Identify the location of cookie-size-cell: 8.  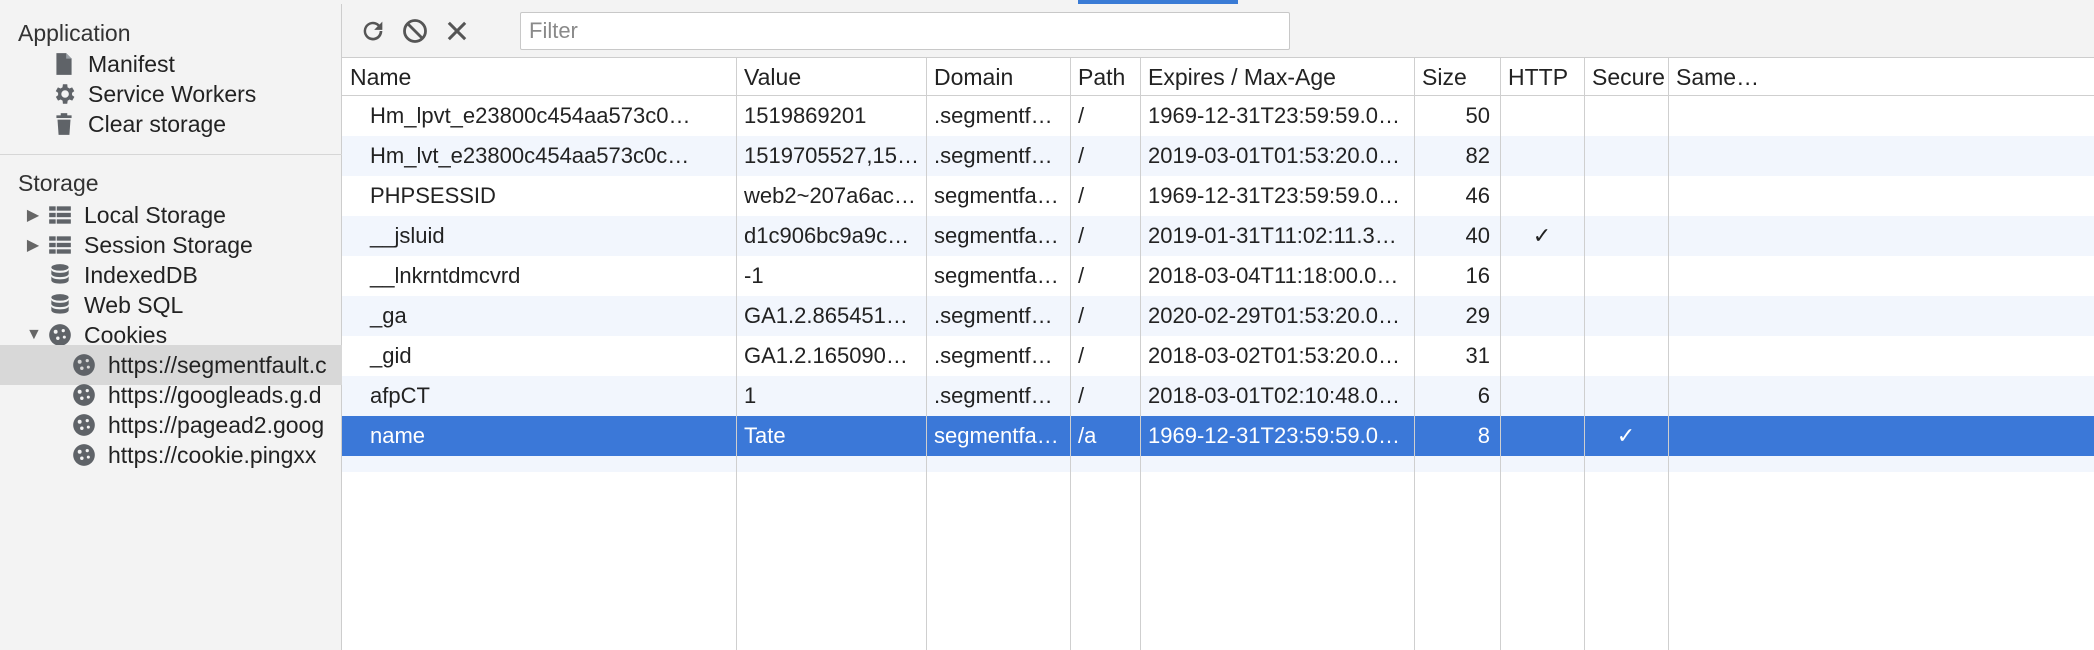
(1483, 435).